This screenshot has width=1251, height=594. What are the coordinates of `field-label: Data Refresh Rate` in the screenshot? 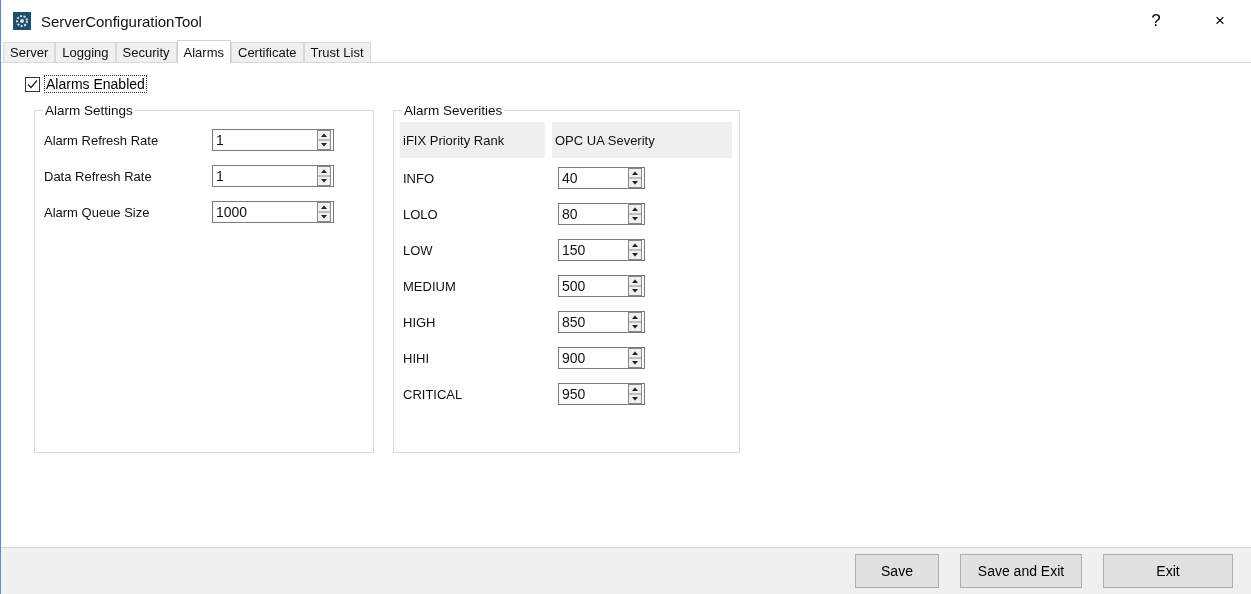 It's located at (98, 176).